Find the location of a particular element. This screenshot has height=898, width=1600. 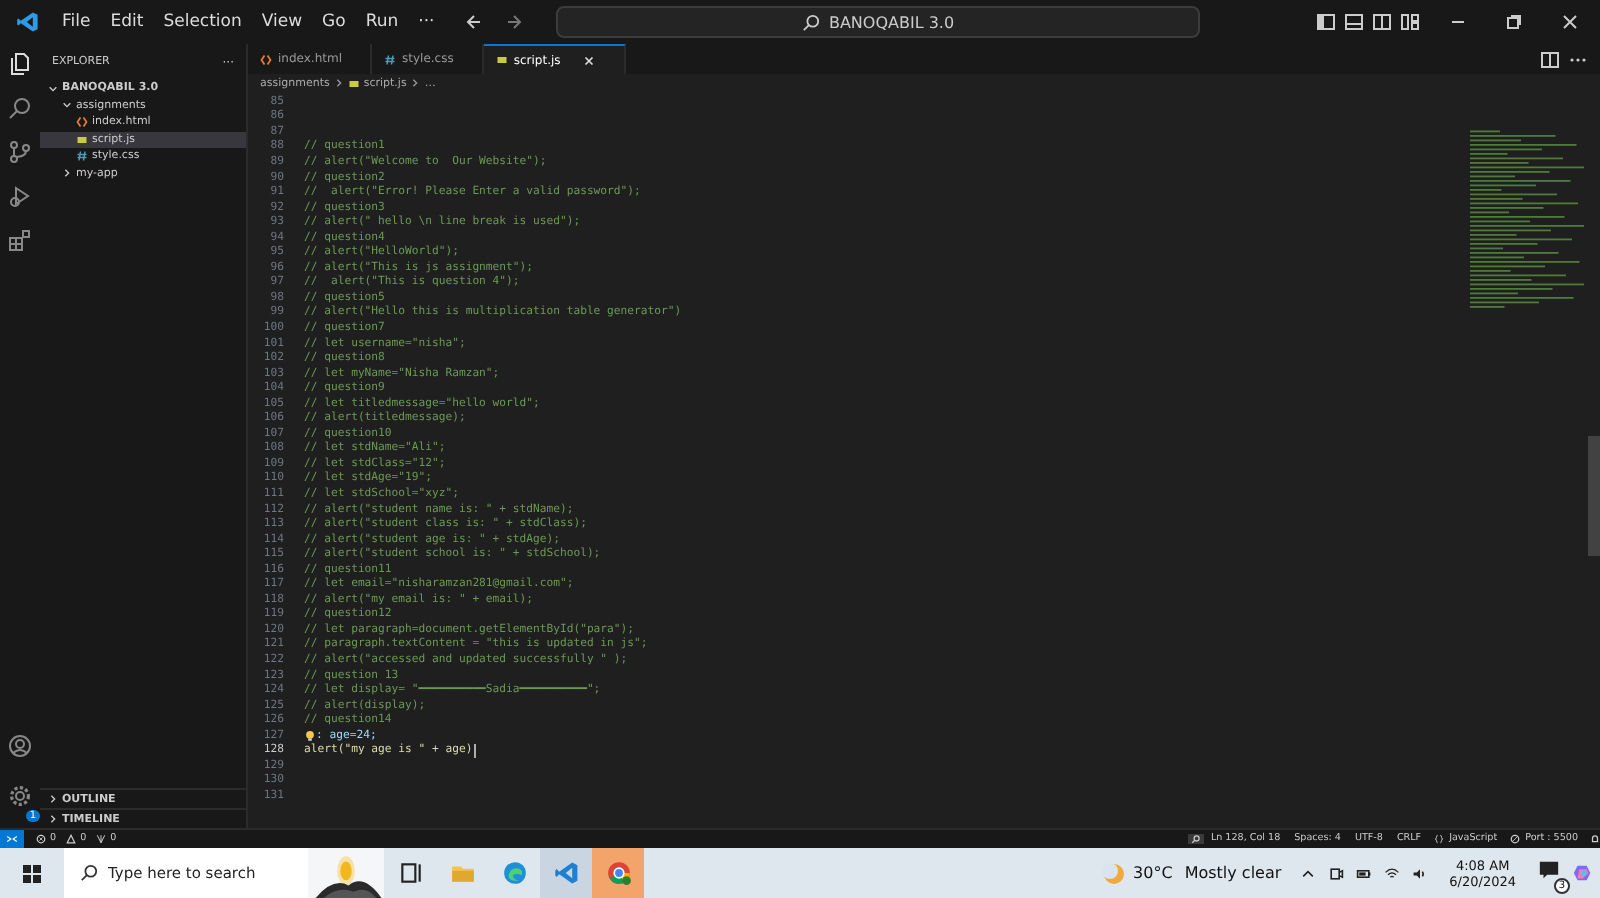

menu-item: File is located at coordinates (76, 22).